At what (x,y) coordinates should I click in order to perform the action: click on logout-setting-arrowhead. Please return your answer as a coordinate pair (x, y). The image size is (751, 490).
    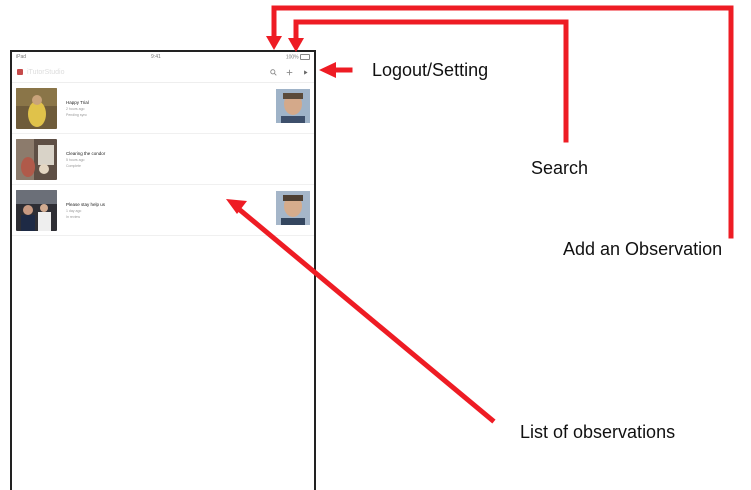
    Looking at the image, I should click on (327, 70).